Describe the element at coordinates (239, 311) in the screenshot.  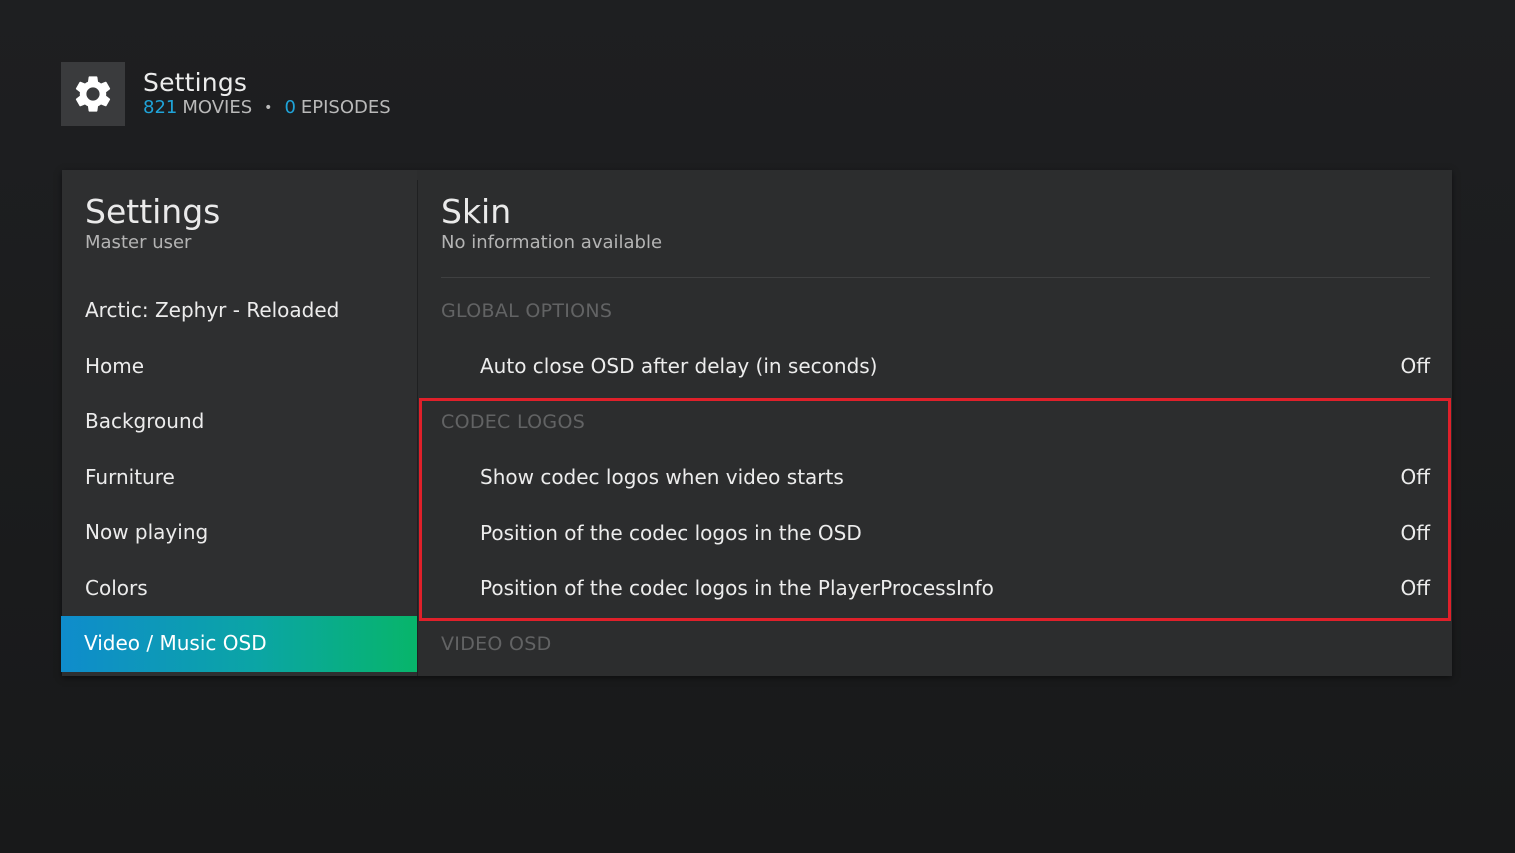
I see `sidebar-item-arctic-zephyr: Arctic: Zephyr - Reloaded` at that location.